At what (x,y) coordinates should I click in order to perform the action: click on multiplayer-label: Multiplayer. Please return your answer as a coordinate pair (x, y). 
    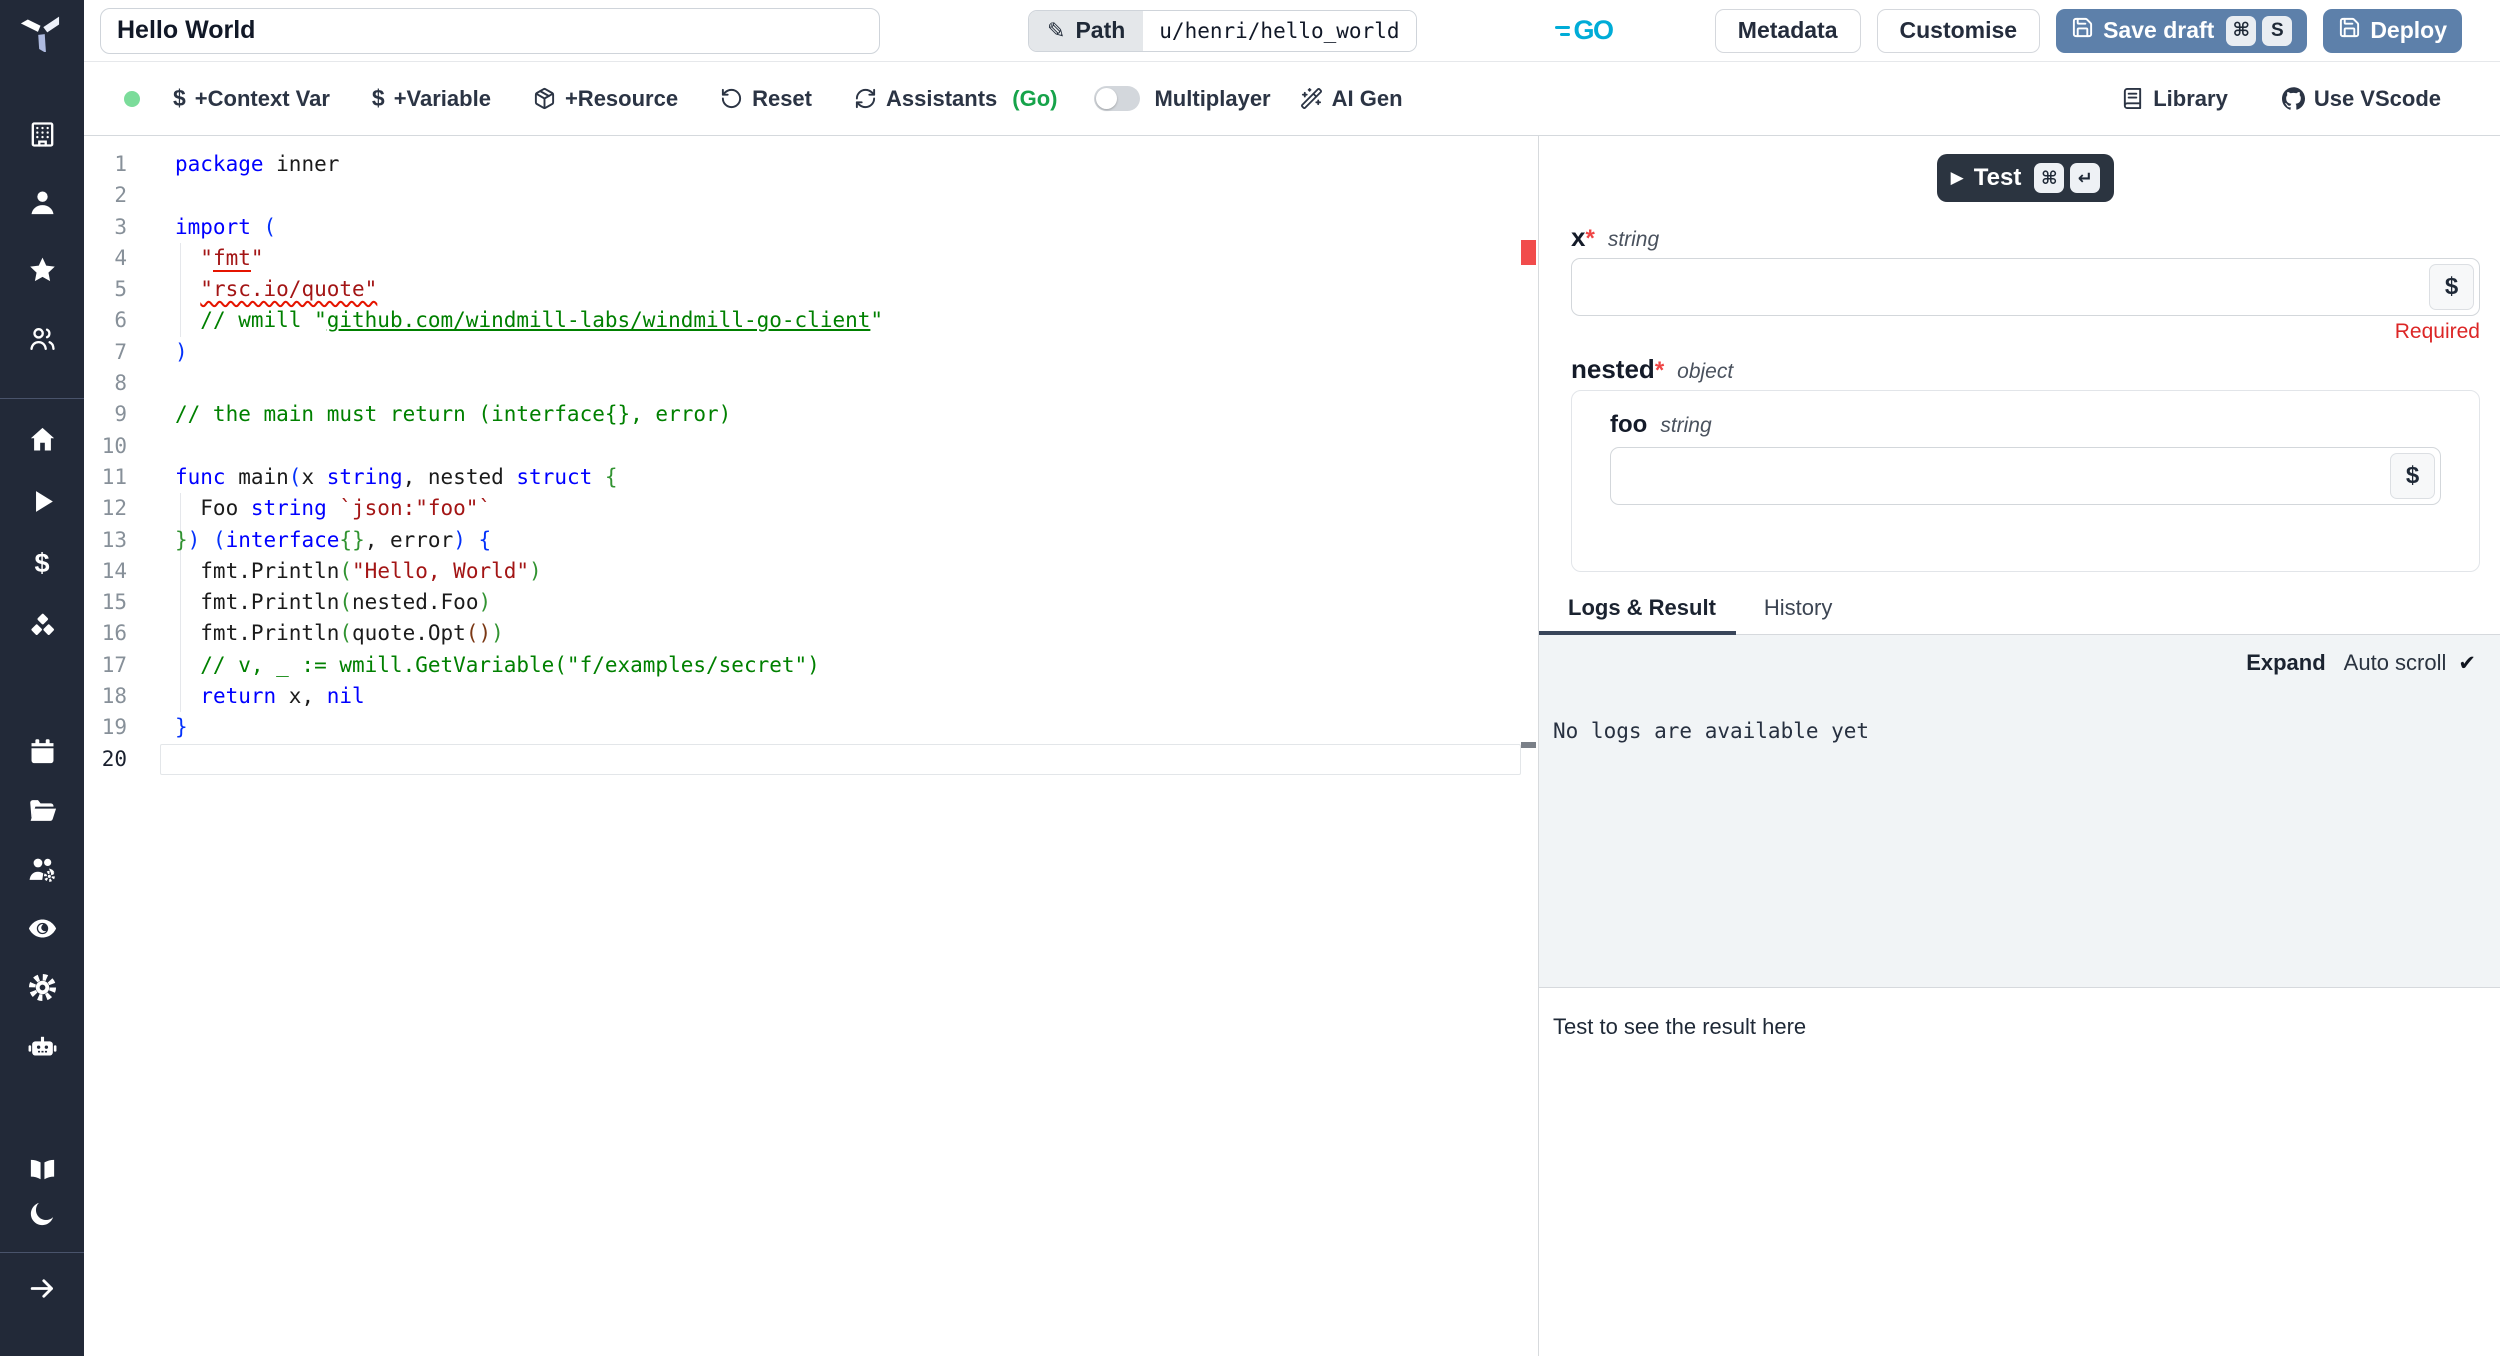
    Looking at the image, I should click on (1212, 98).